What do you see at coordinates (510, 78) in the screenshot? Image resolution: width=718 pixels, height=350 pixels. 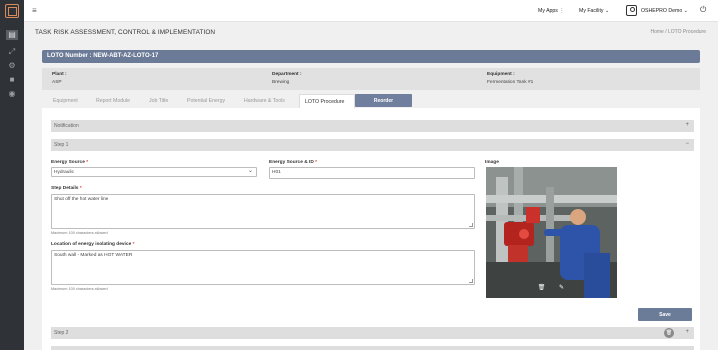 I see `equipment-info: Equipment : Fermentation Tank #1` at bounding box center [510, 78].